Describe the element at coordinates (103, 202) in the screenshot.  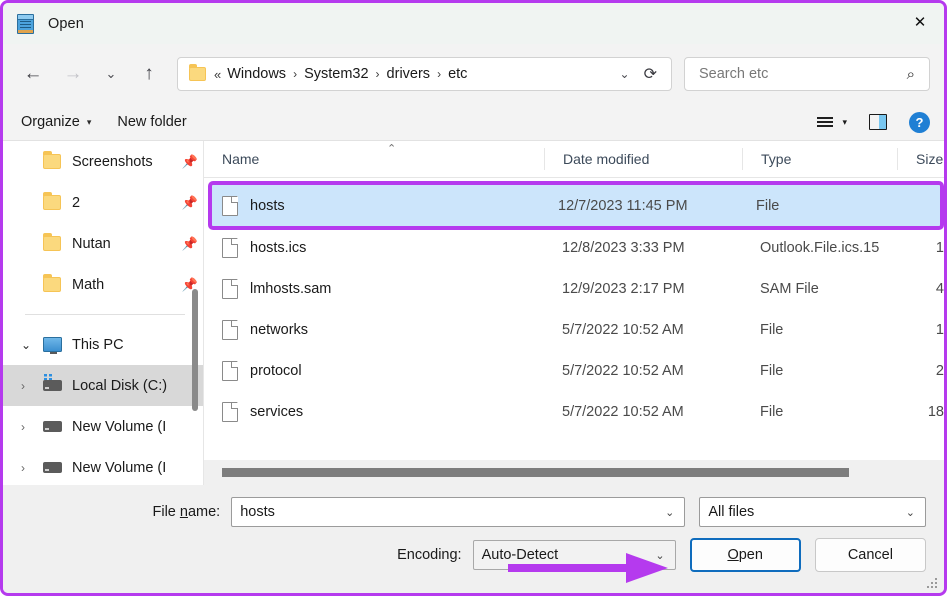
I see `sidebar-item-2: 2 📌` at that location.